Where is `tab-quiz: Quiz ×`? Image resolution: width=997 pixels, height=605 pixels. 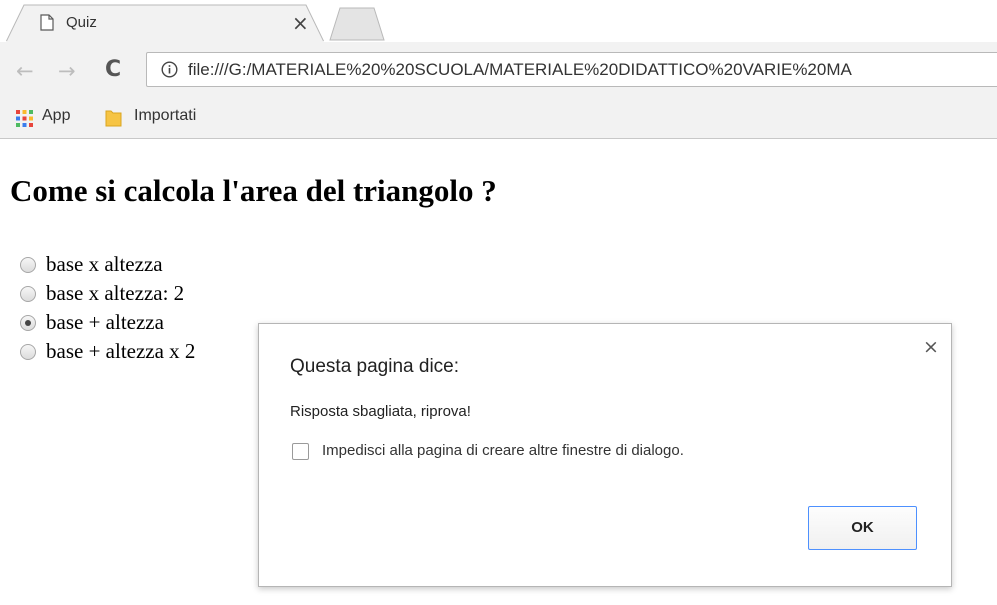
tab-quiz: Quiz × is located at coordinates (165, 23).